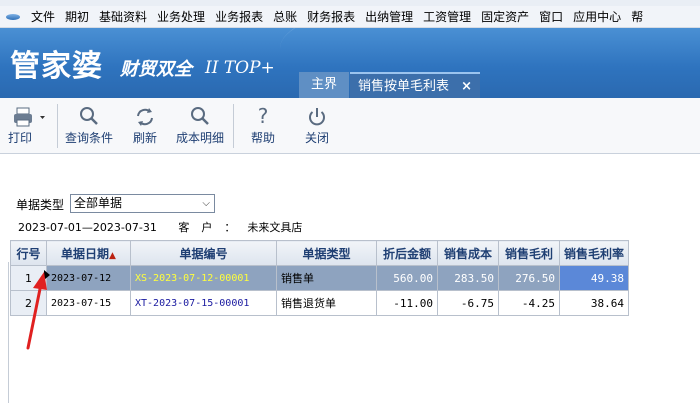 The height and width of the screenshot is (403, 700). Describe the element at coordinates (331, 17) in the screenshot. I see `menu-finance-report: 财务报表` at that location.